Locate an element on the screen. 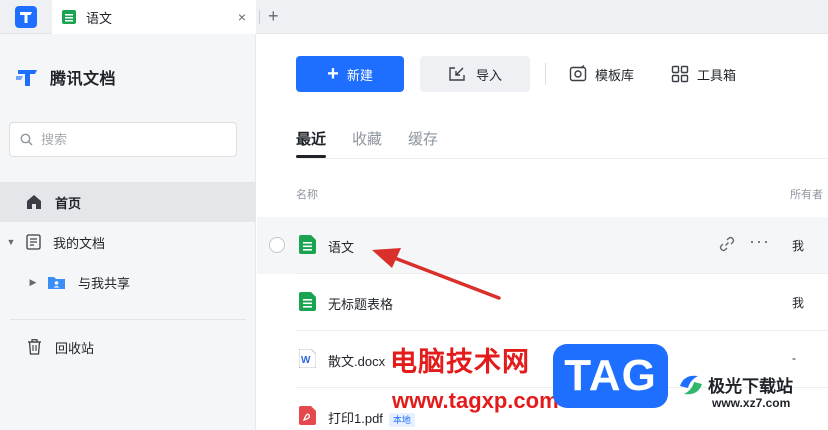  local-badge: 本地 is located at coordinates (401, 419).